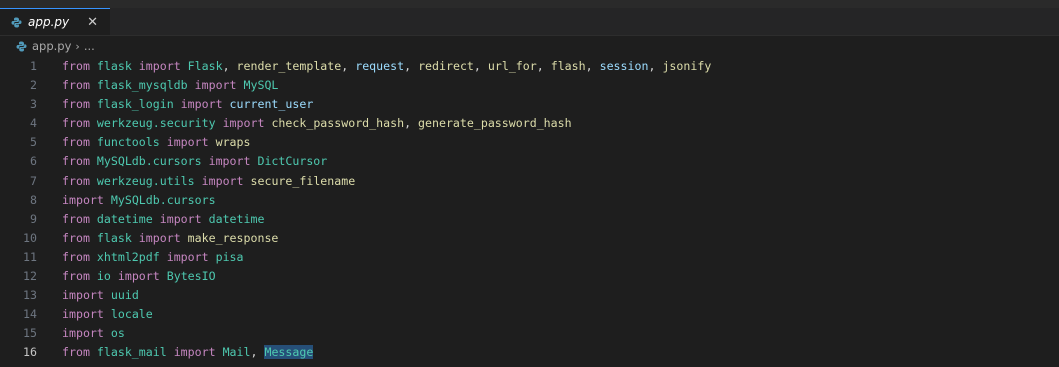 This screenshot has height=367, width=1059. What do you see at coordinates (495, 123) in the screenshot?
I see `code-token: generate_password_hash` at bounding box center [495, 123].